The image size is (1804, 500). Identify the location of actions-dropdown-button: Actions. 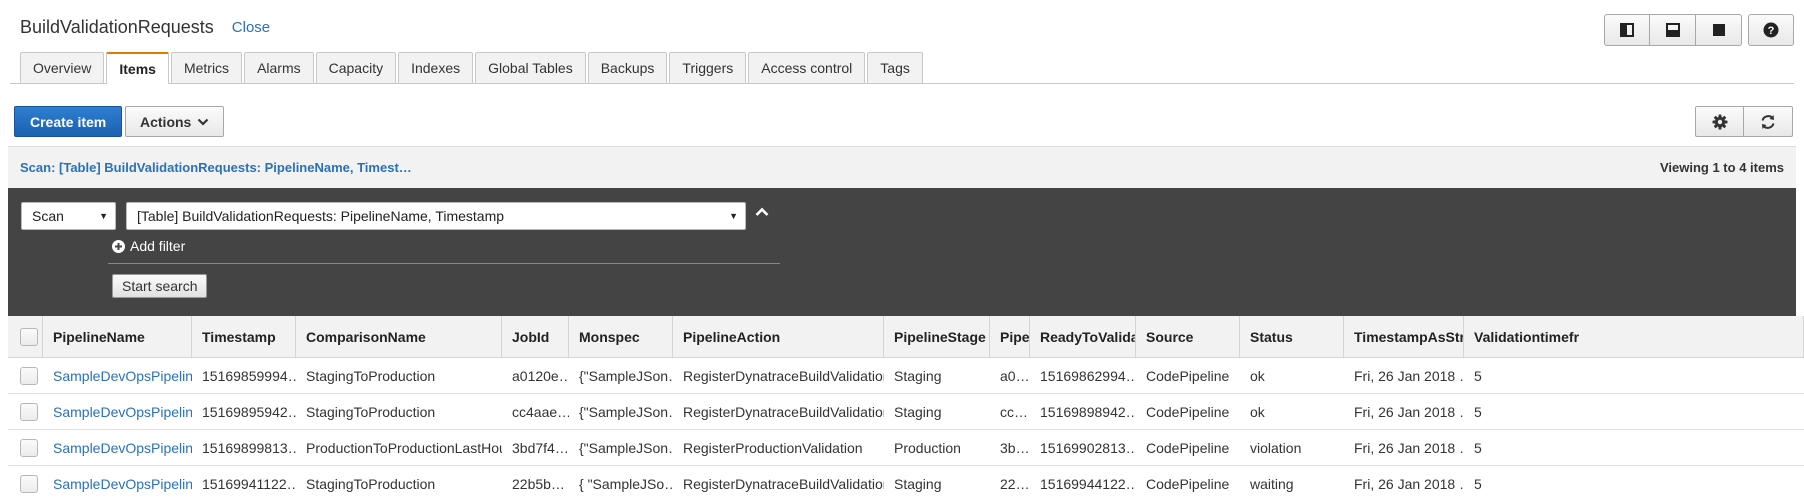
(175, 121).